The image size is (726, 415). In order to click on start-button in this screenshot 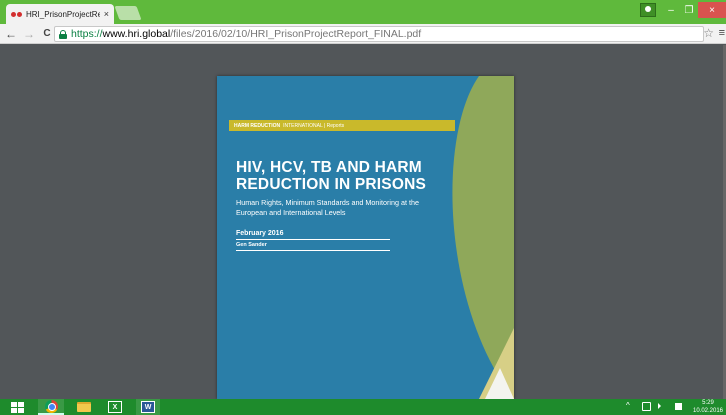, I will do `click(17, 407)`.